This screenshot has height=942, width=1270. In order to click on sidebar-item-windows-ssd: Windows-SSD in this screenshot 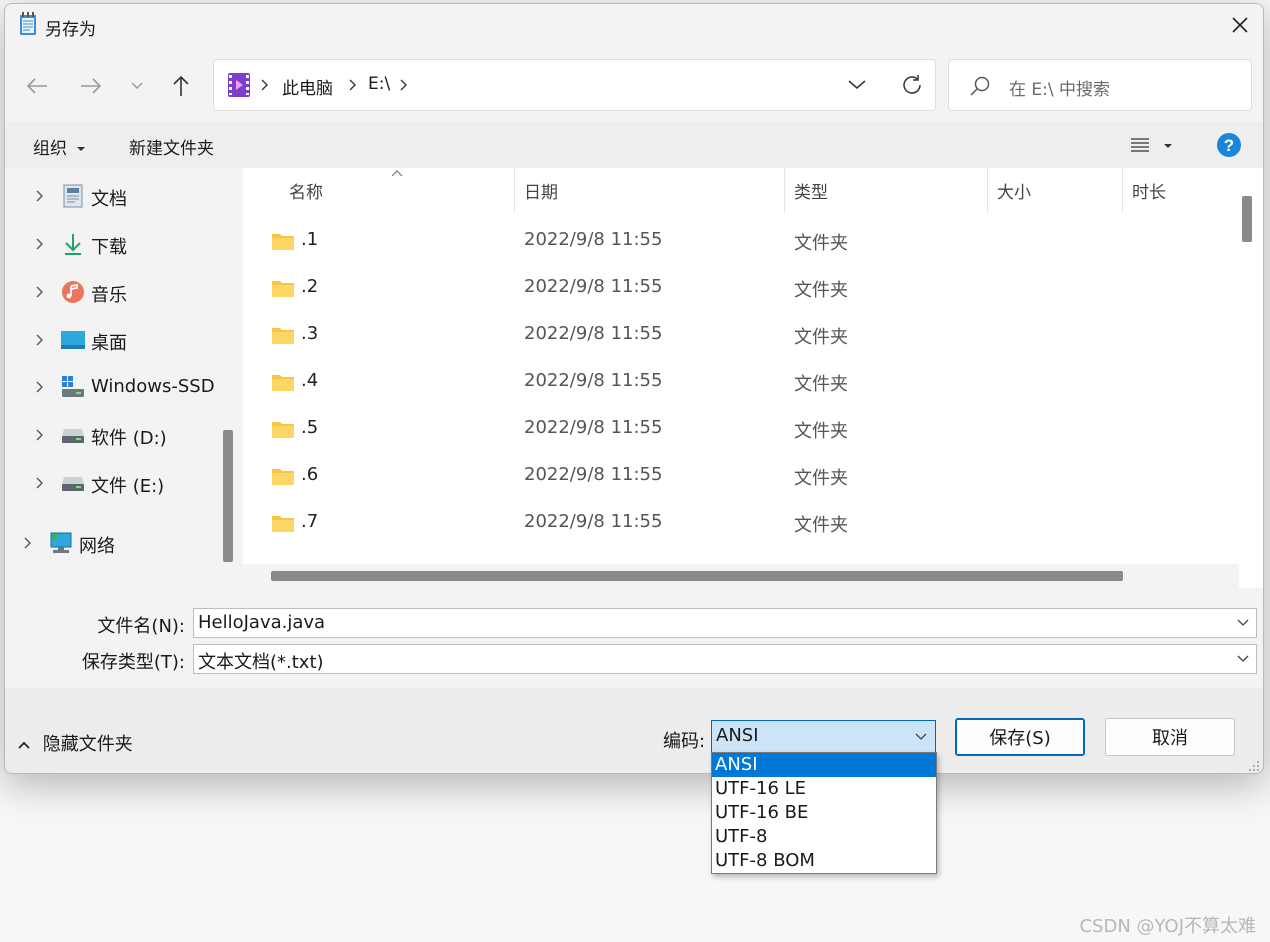, I will do `click(110, 387)`.